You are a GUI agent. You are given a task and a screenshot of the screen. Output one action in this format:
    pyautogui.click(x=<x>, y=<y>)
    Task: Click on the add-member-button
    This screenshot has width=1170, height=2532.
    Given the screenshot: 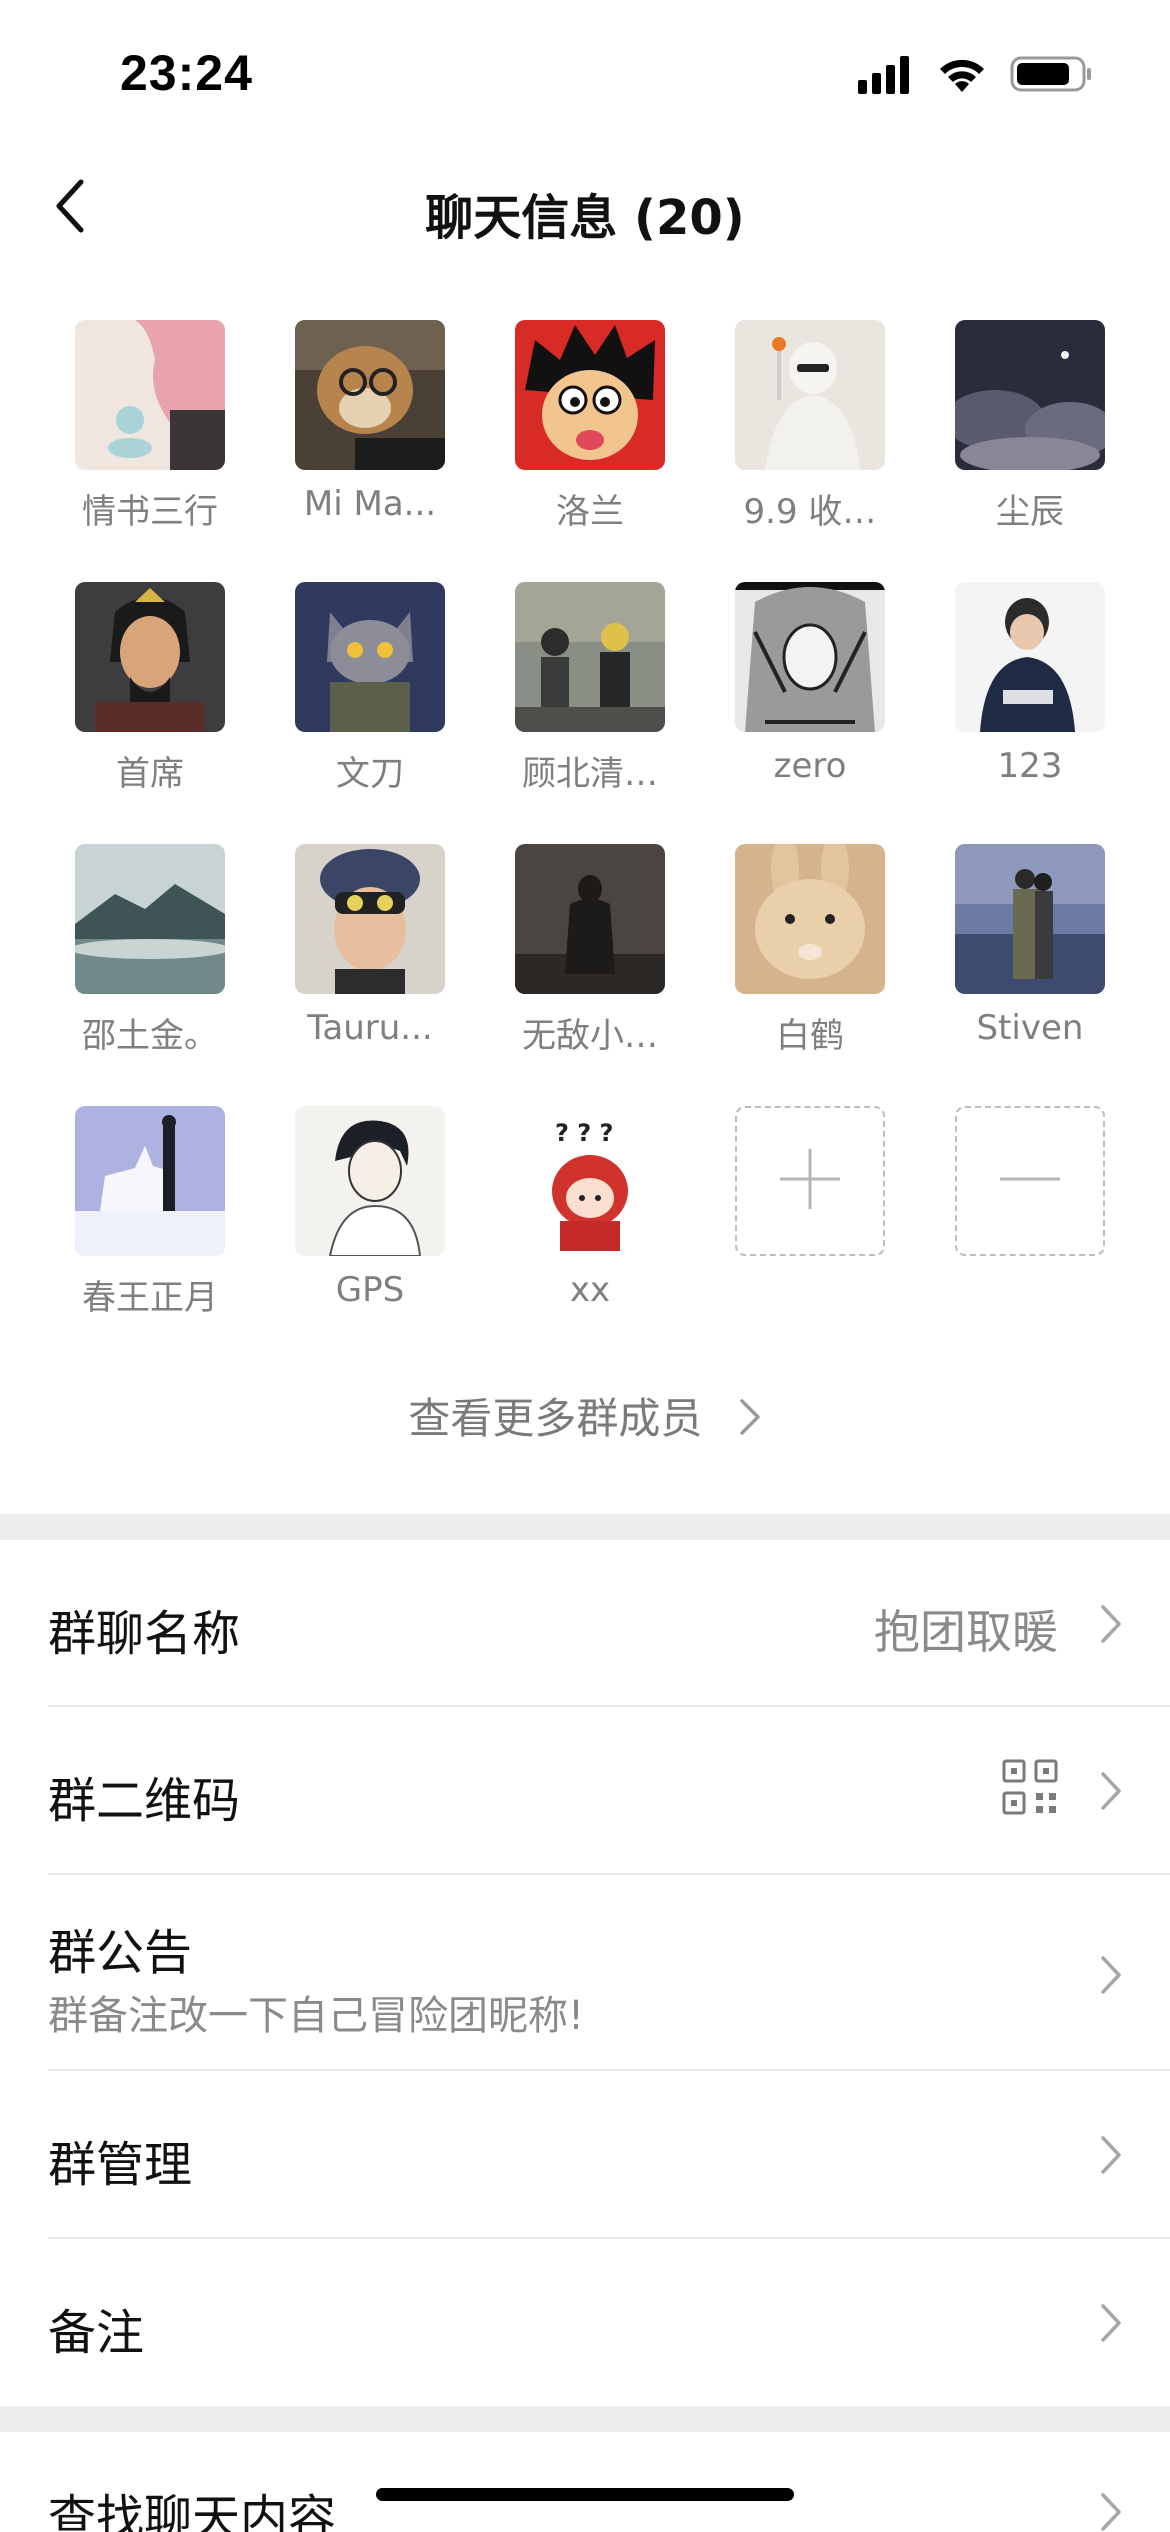 What is the action you would take?
    pyautogui.click(x=810, y=1237)
    